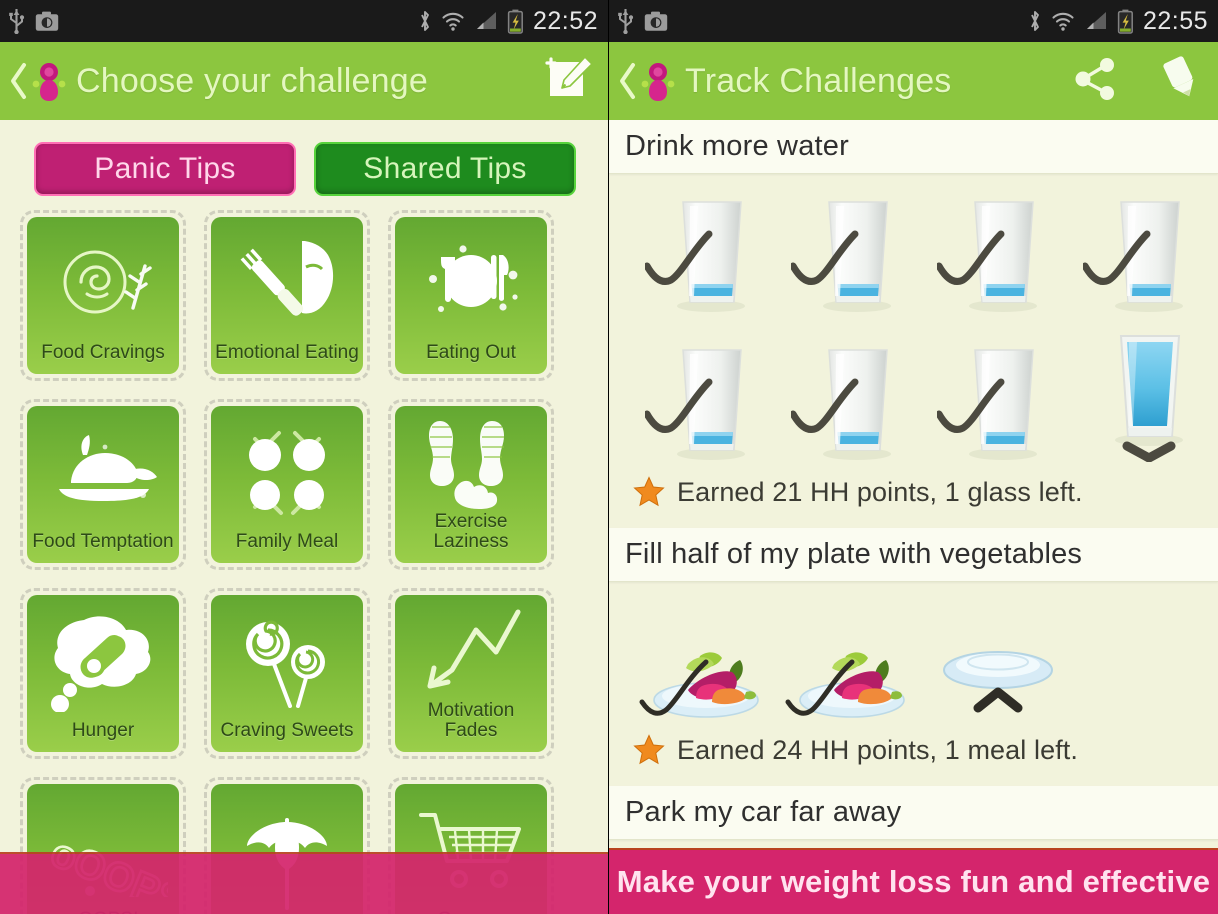 This screenshot has height=914, width=1218. I want to click on vegetable-plate-row, so click(913, 667).